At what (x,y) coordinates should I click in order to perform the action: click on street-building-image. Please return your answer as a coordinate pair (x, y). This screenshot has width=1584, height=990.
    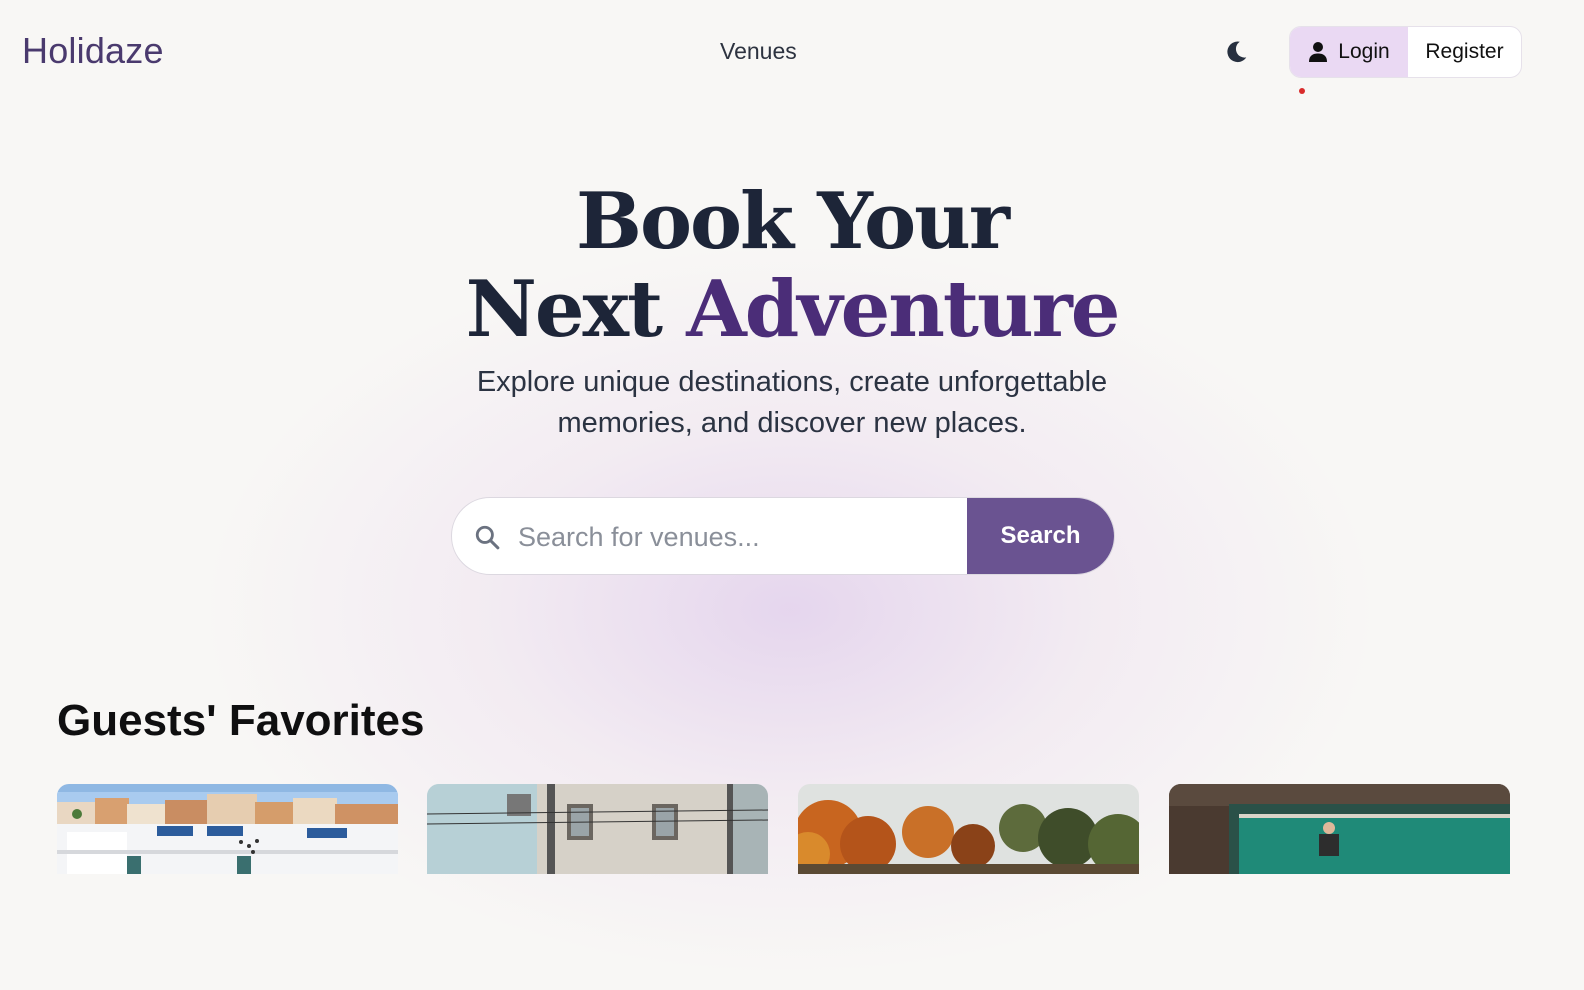
    Looking at the image, I should click on (597, 829).